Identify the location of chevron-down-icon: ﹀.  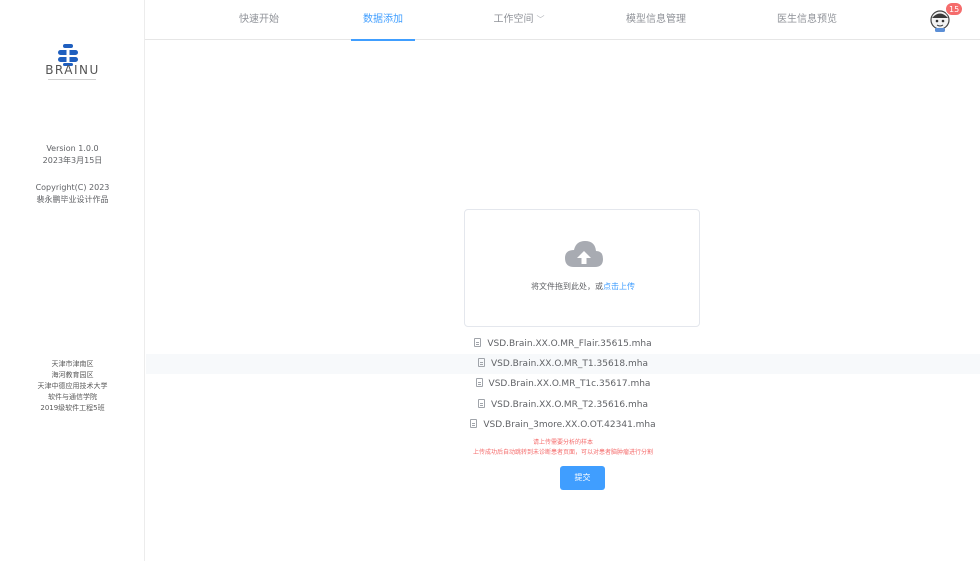
(540, 19).